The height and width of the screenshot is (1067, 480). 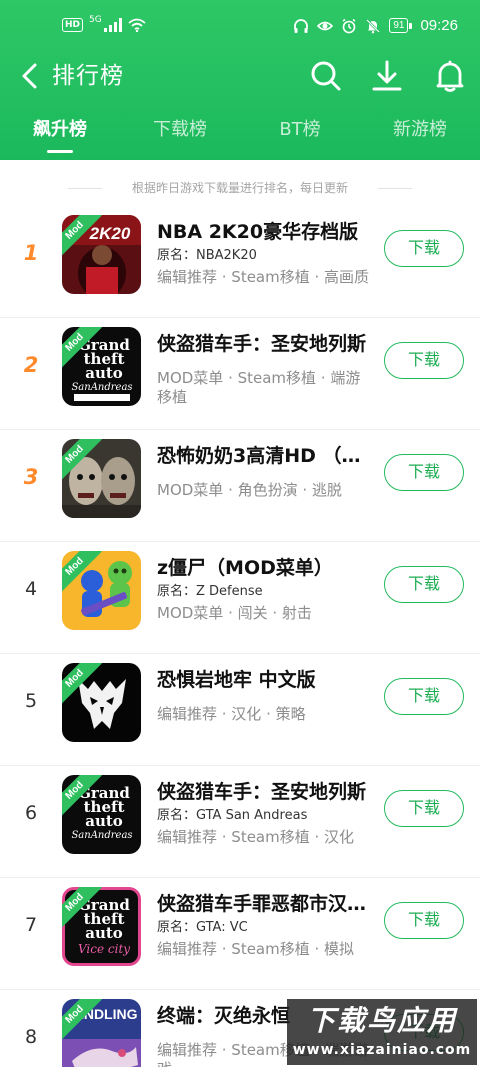 I want to click on nba2k20-icon: 2K20 Mod, so click(x=101, y=254).